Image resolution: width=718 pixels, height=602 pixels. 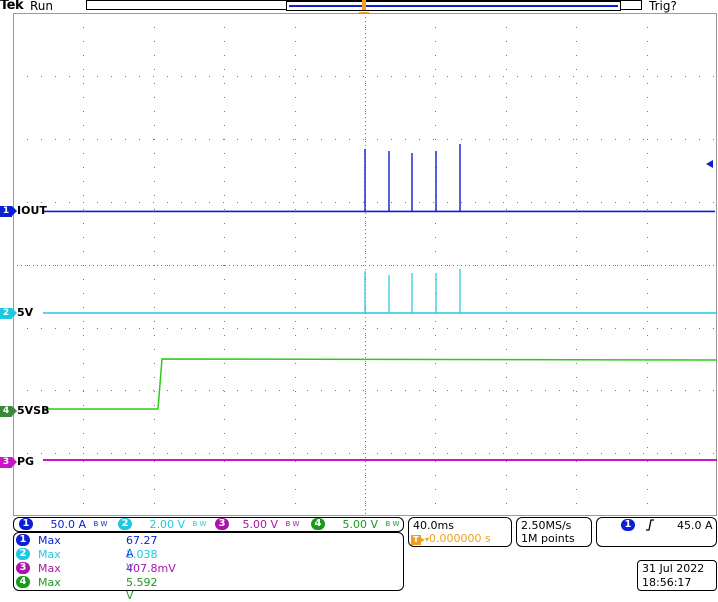 I want to click on ch4-scale: 4 5.00 V B W, so click(x=355, y=524).